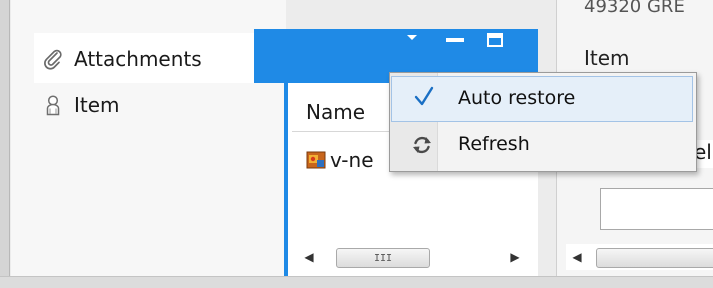 The width and height of the screenshot is (713, 288). What do you see at coordinates (515, 257) in the screenshot?
I see `scroll-right-arrow-icon: ▶` at bounding box center [515, 257].